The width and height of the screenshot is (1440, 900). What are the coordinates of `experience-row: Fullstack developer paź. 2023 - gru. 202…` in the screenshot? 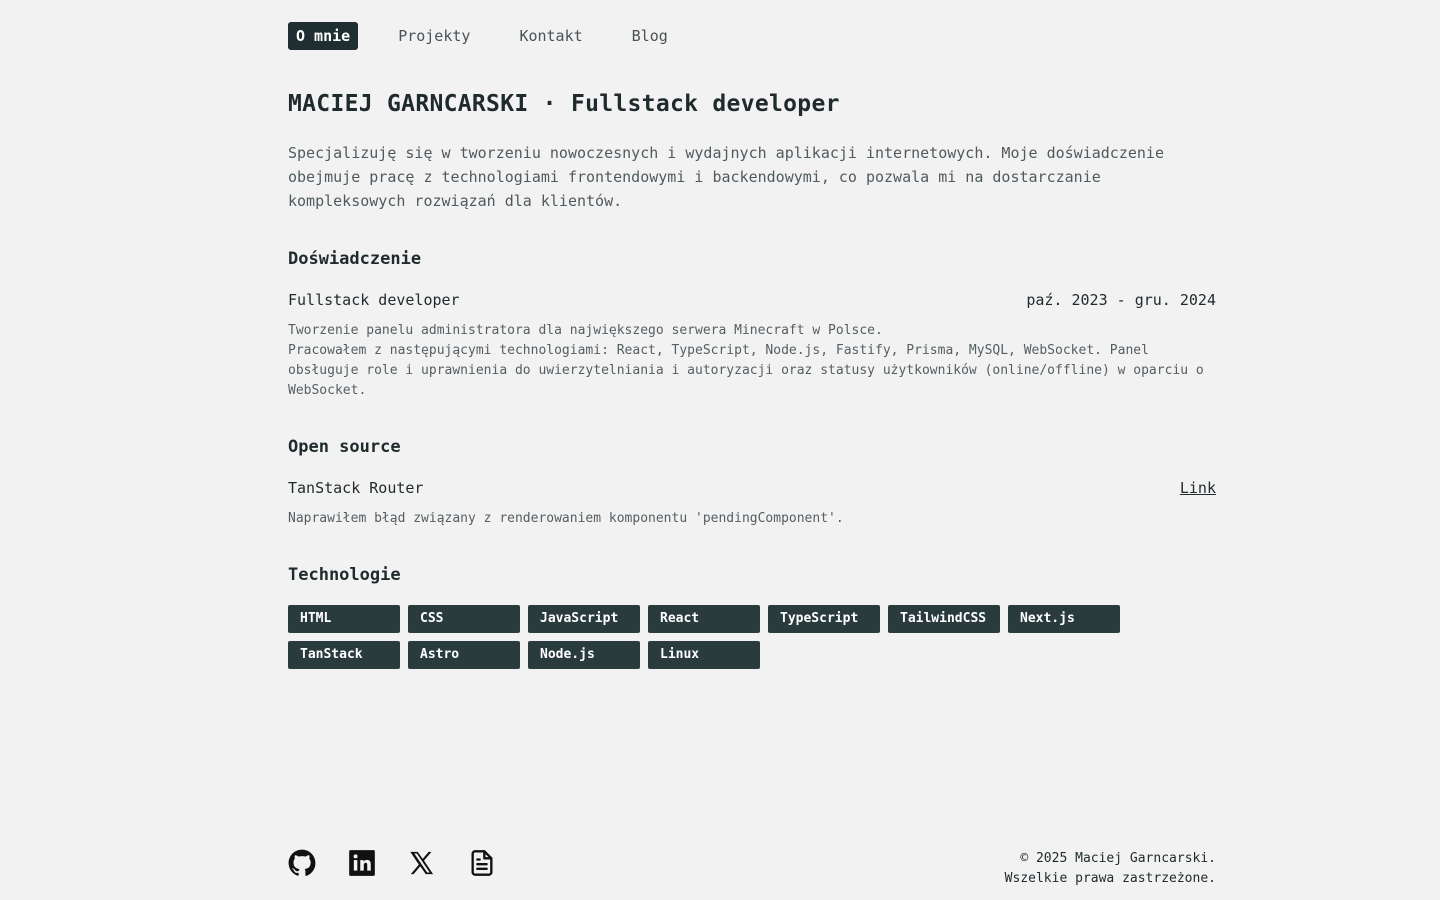 It's located at (752, 300).